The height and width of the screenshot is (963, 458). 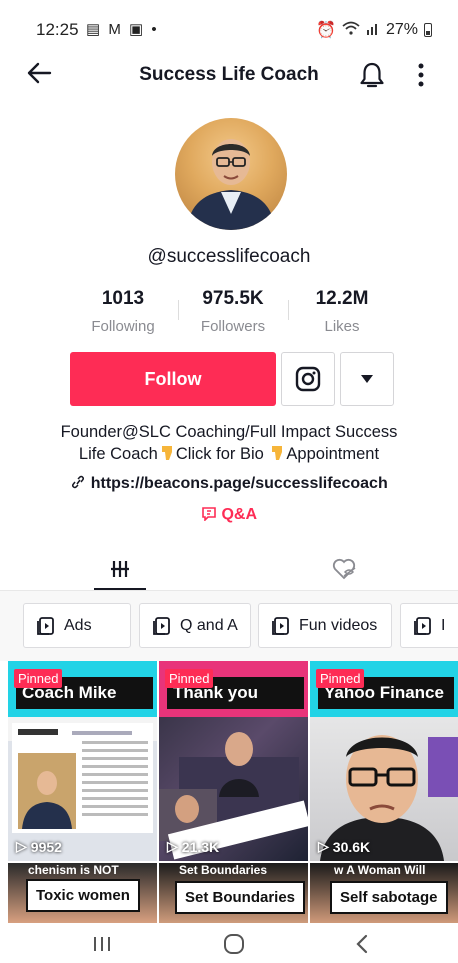 I want to click on avatar, so click(x=231, y=174).